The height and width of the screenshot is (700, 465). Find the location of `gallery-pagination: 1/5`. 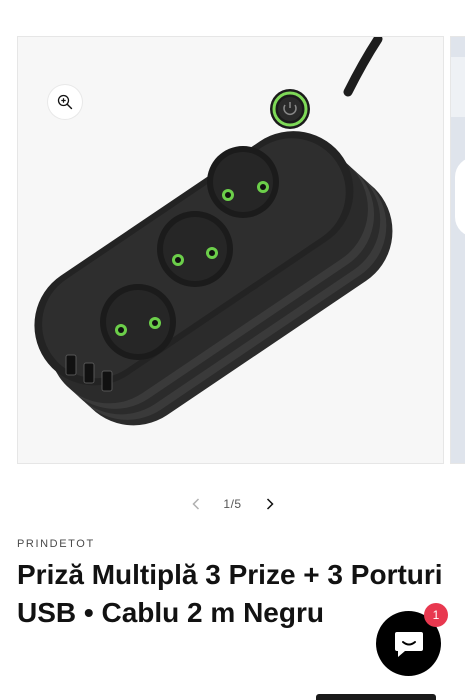

gallery-pagination: 1/5 is located at coordinates (232, 504).